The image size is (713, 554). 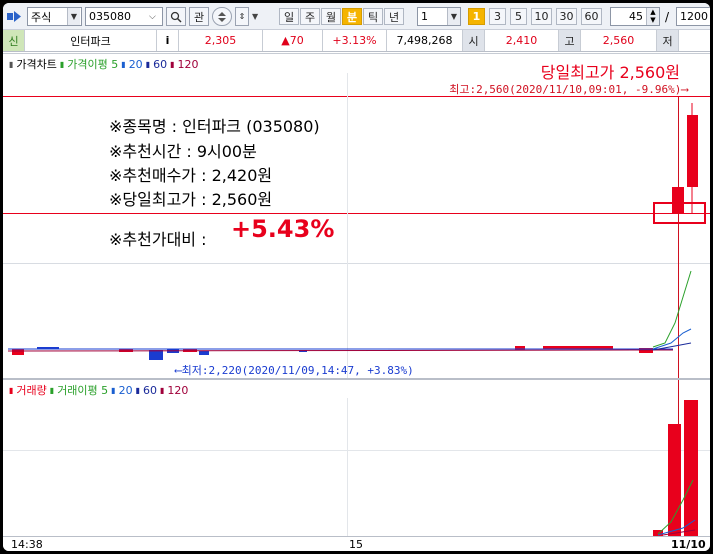 I want to click on x-tick-label: 14:38, so click(x=27, y=544).